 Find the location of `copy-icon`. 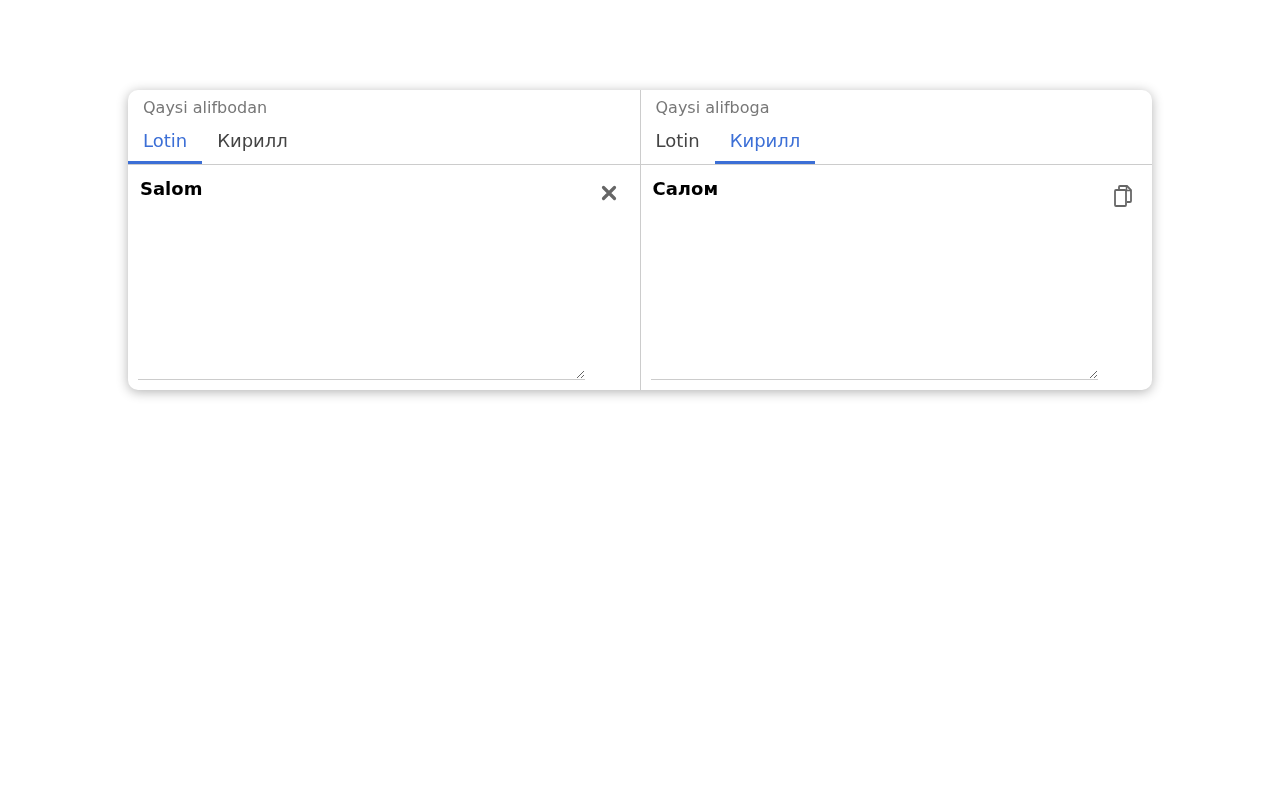

copy-icon is located at coordinates (1122, 196).